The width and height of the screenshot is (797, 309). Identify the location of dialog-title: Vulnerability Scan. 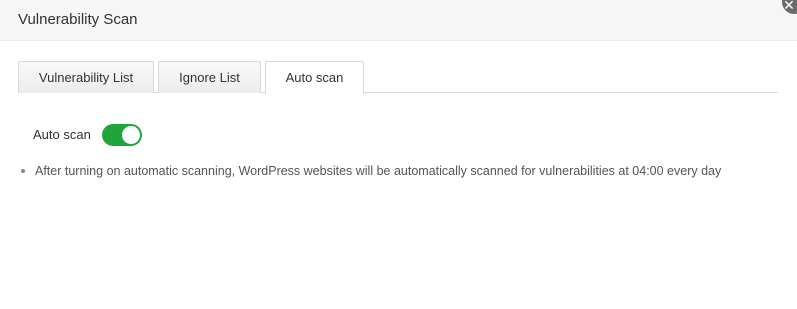
(78, 19).